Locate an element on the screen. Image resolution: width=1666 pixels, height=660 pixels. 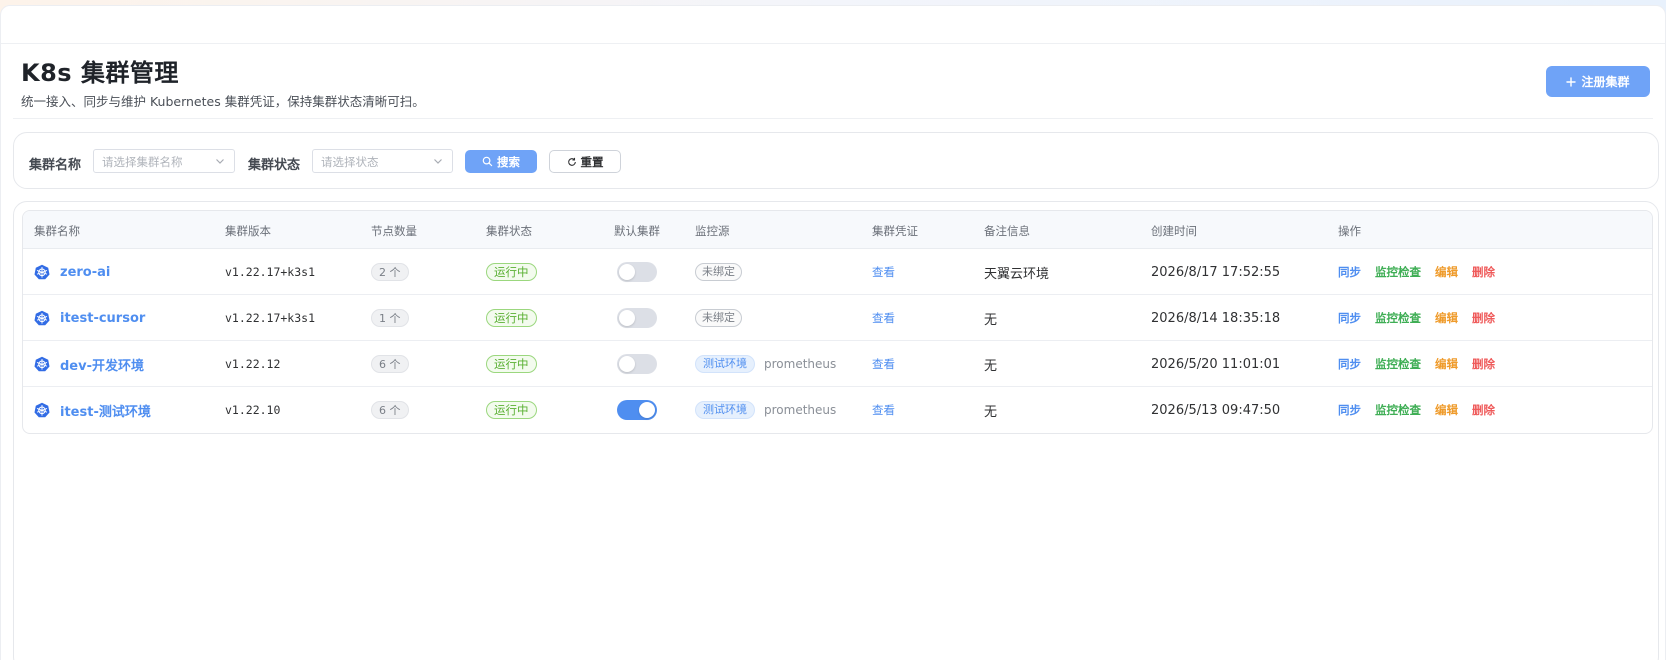
cluster-name-select-placeholder: 请选择集群名称 is located at coordinates (142, 162).